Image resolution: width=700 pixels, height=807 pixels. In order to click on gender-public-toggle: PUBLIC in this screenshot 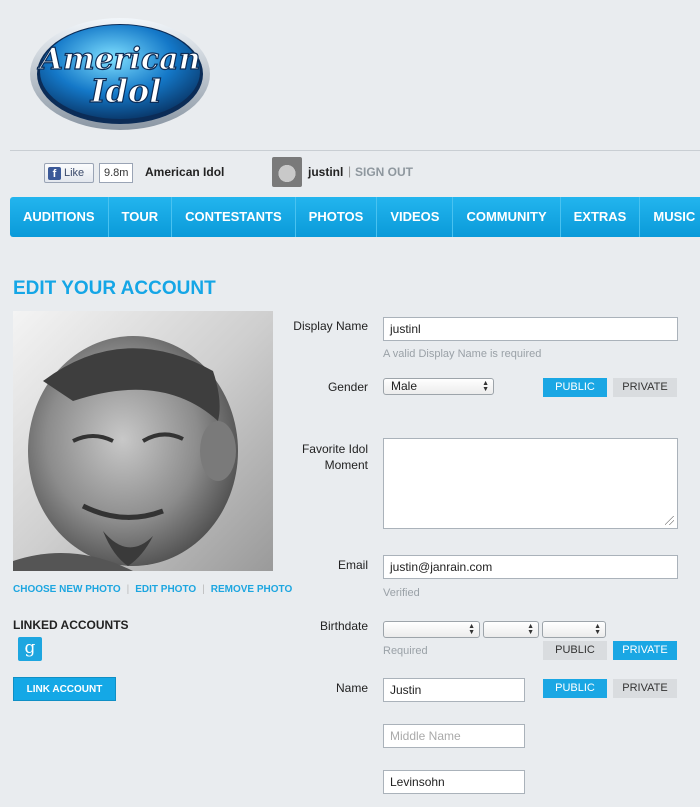, I will do `click(575, 387)`.